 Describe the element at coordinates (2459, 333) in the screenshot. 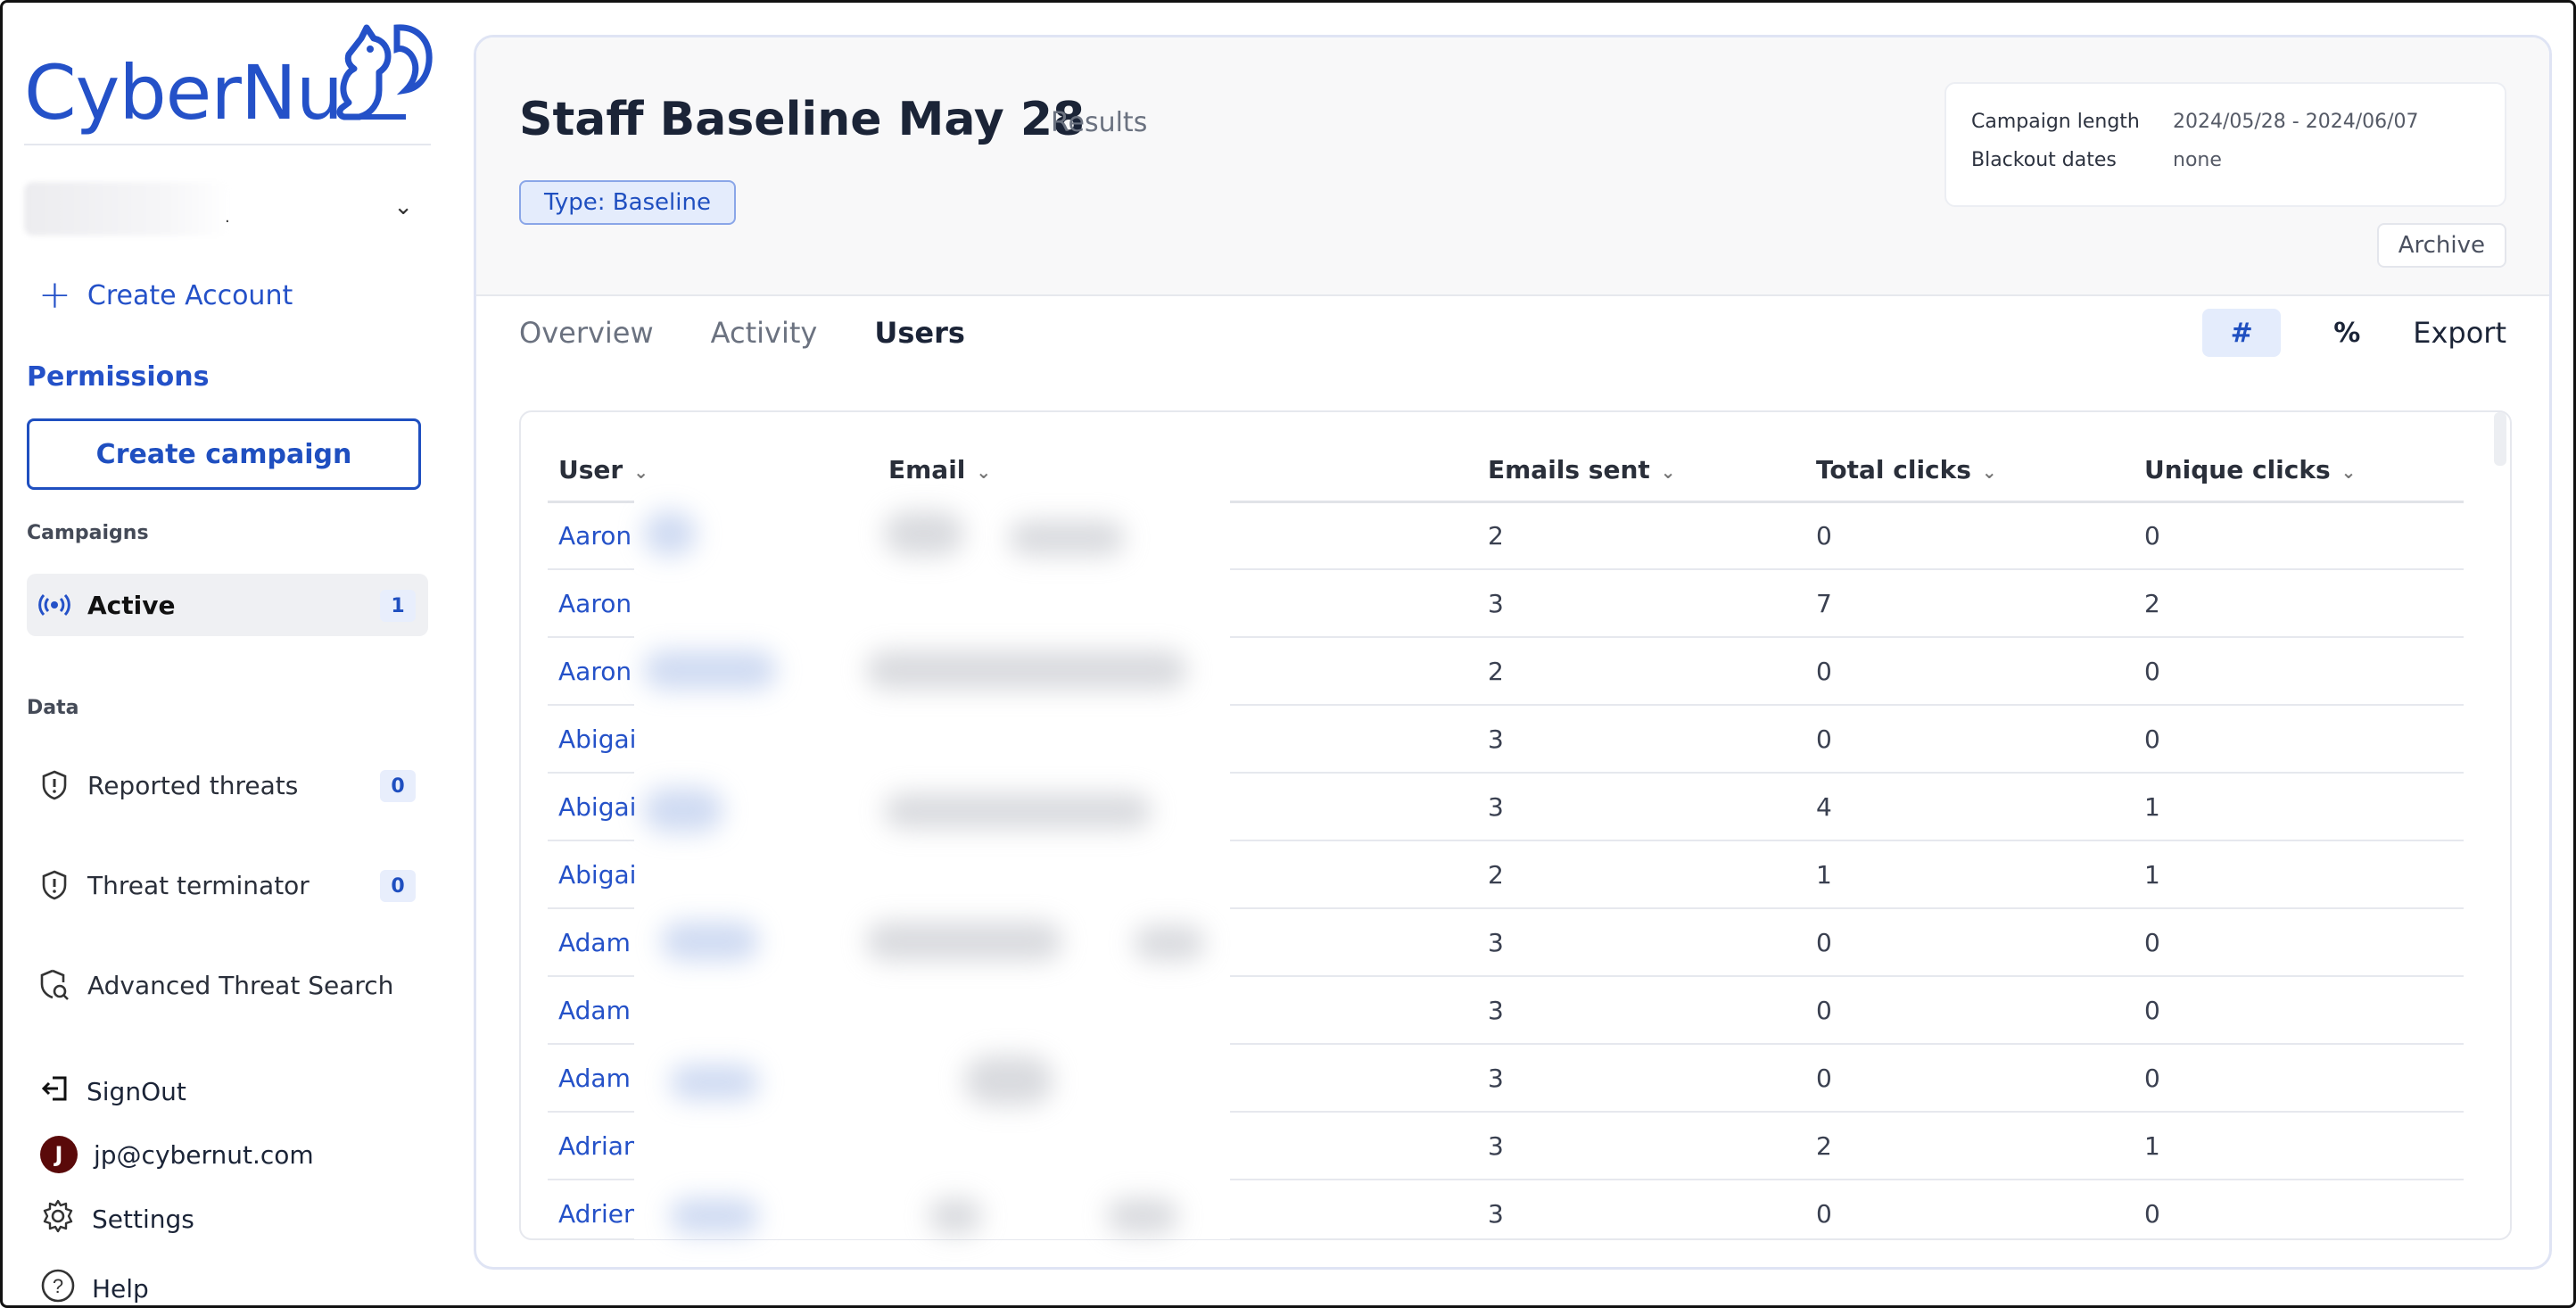

I see `export-button: Export` at that location.